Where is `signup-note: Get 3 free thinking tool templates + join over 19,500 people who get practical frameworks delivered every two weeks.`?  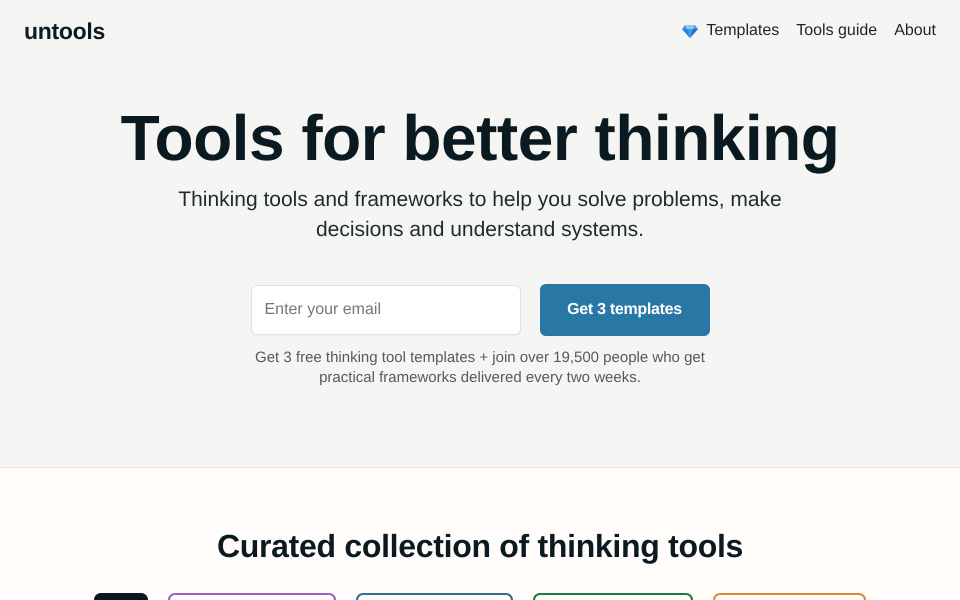
signup-note: Get 3 free thinking tool templates + join over 19,500 people who get practical frameworks delivered every two weeks. is located at coordinates (480, 368).